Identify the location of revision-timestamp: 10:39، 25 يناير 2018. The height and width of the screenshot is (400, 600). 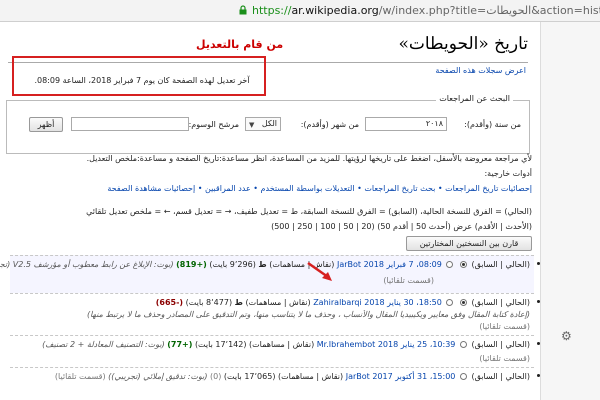
(417, 344).